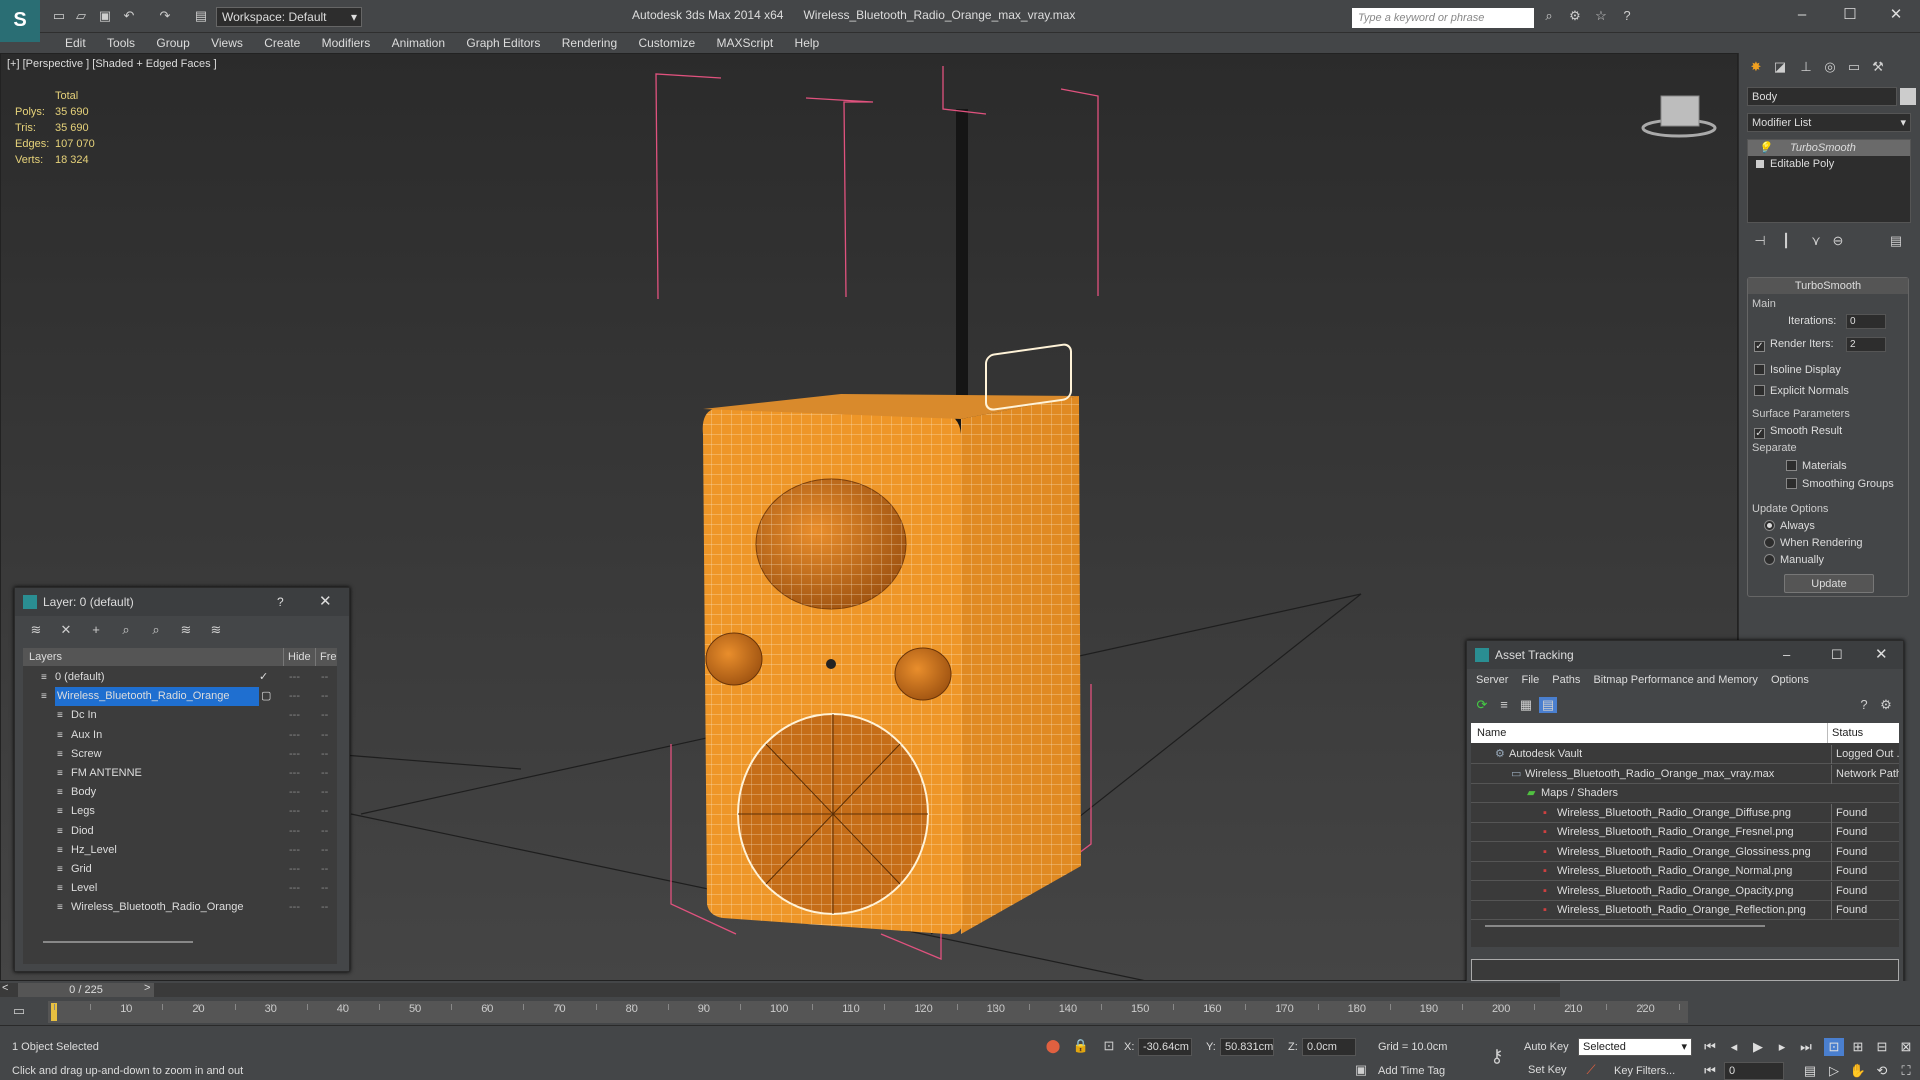 Image resolution: width=1920 pixels, height=1080 pixels. I want to click on x-coordinate-field: -30.64cm, so click(1165, 1047).